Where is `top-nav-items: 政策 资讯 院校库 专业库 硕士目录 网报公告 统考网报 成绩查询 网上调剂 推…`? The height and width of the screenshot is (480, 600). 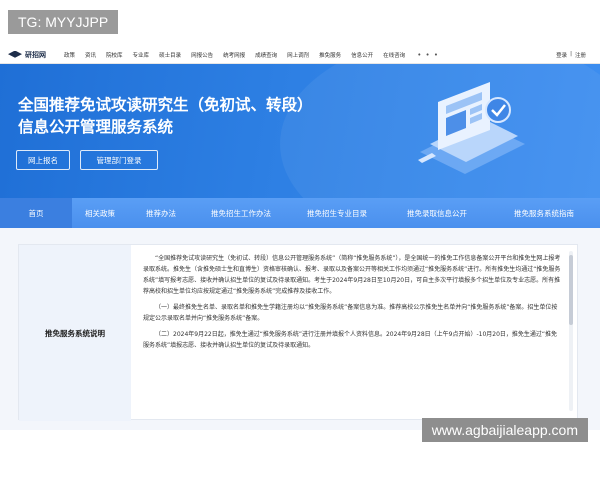
top-nav-items: 政策 资讯 院校库 专业库 硕士目录 网报公告 统考网报 成绩查询 网上调剂 推… is located at coordinates (251, 55).